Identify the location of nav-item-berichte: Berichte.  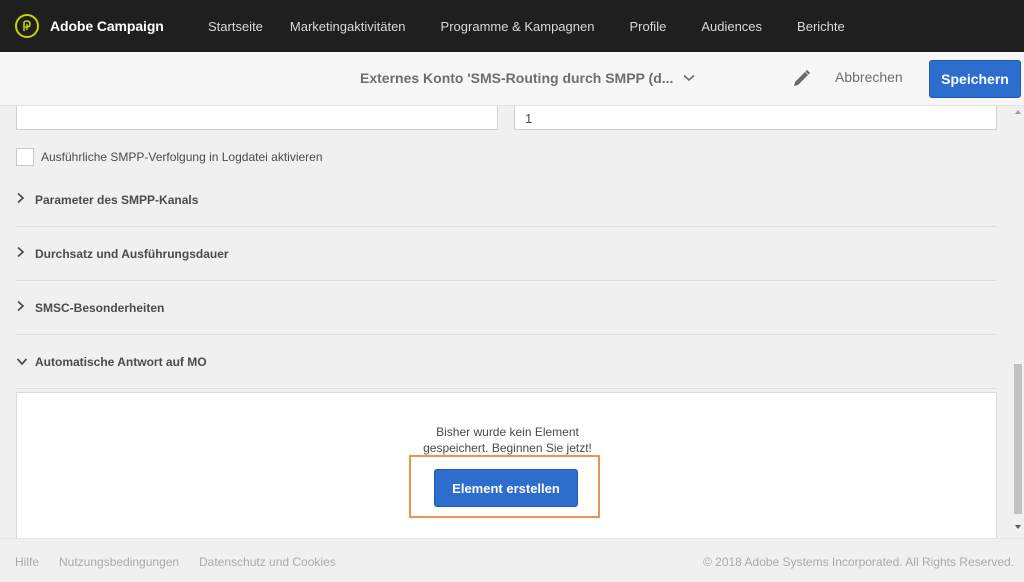
(821, 26).